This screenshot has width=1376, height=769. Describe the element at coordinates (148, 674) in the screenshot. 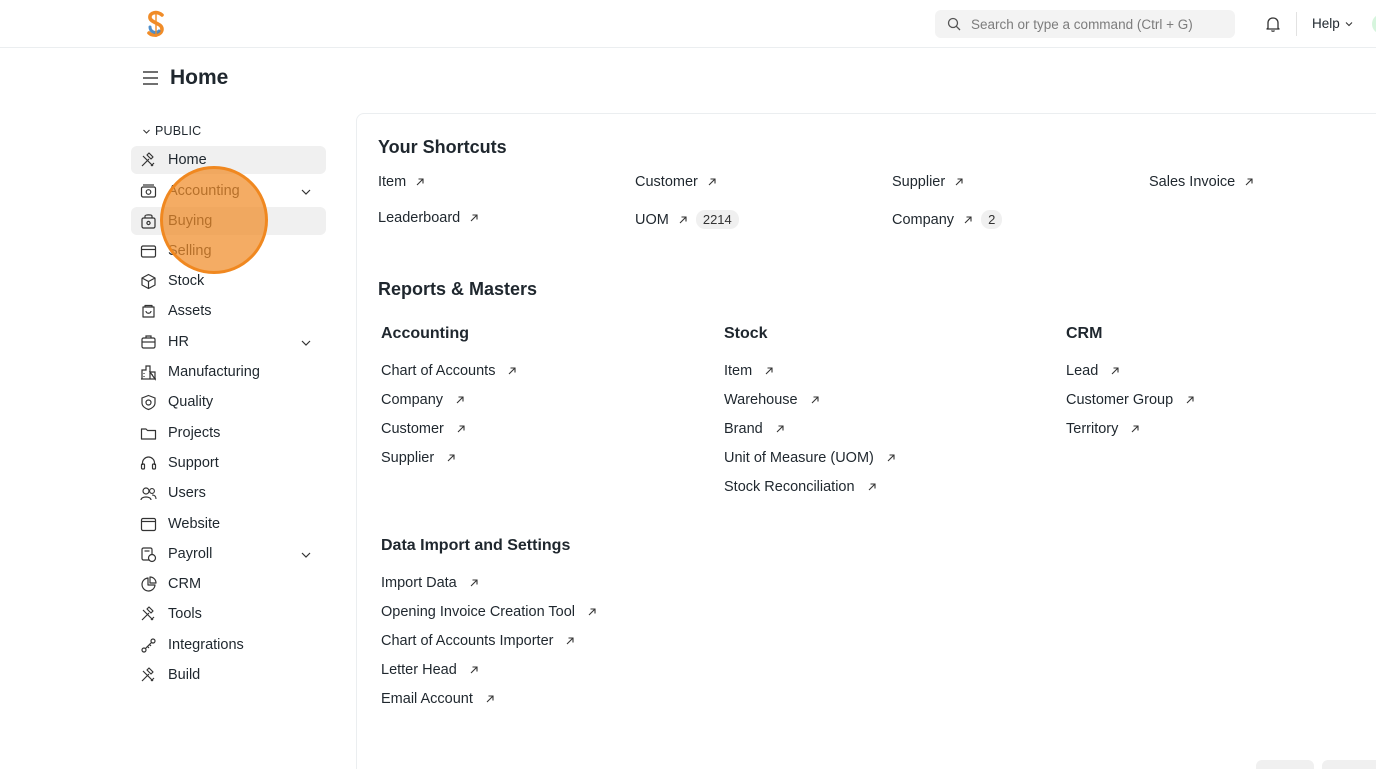

I see `build-icon` at that location.